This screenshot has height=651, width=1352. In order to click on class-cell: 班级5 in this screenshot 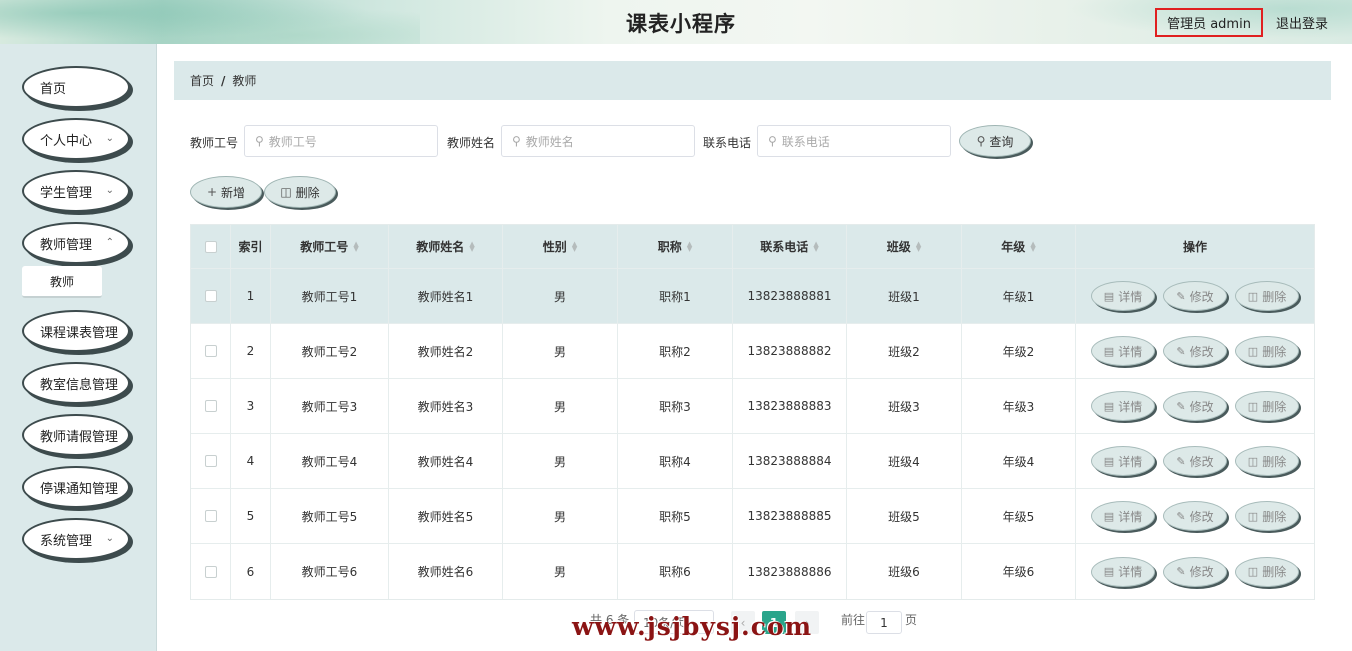, I will do `click(904, 516)`.